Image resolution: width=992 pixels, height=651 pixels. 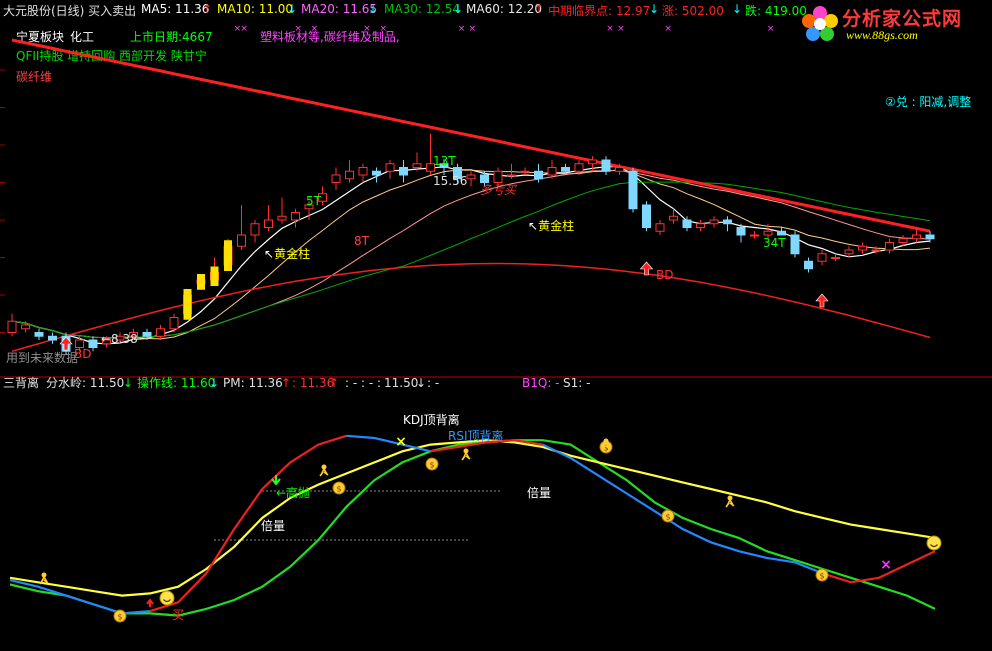 What do you see at coordinates (293, 493) in the screenshot?
I see `sell-high-label: ←高抛` at bounding box center [293, 493].